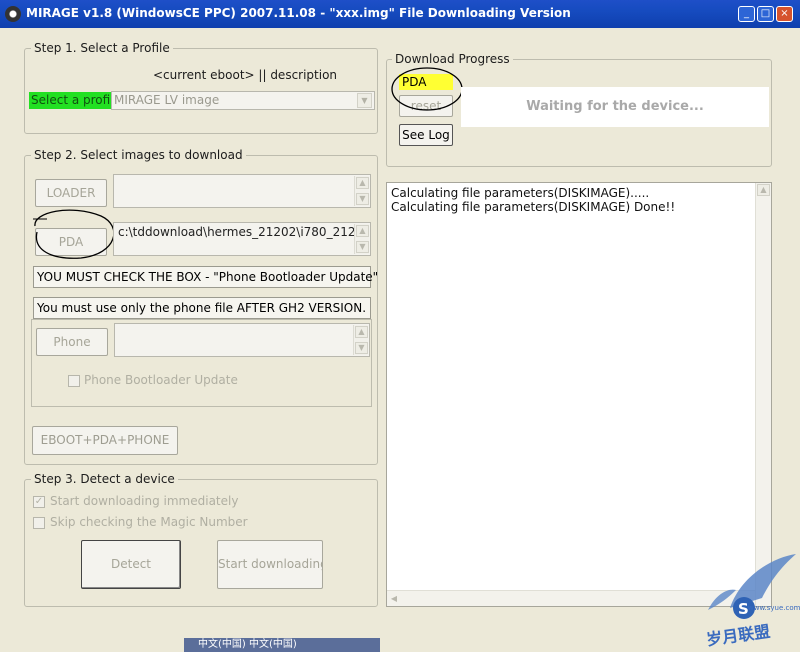  I want to click on loader-scrollbar: ▲ ▼, so click(361, 191).